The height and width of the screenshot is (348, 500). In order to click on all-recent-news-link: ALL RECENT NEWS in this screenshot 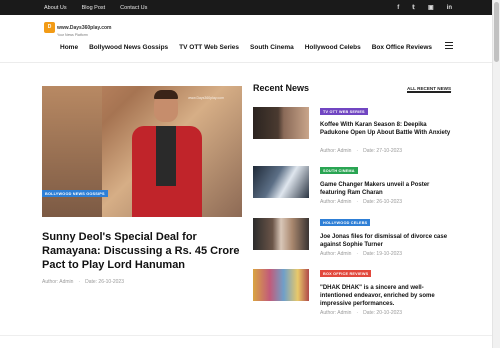, I will do `click(429, 89)`.